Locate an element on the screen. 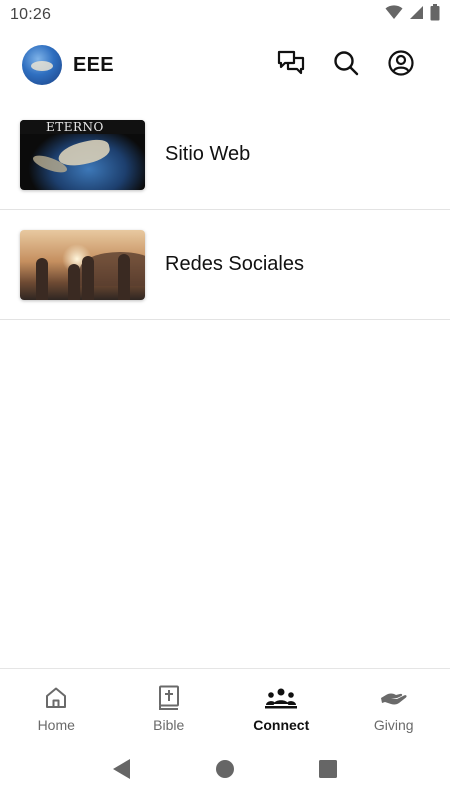 This screenshot has width=450, height=800. status-bar: 10:26 is located at coordinates (225, 15).